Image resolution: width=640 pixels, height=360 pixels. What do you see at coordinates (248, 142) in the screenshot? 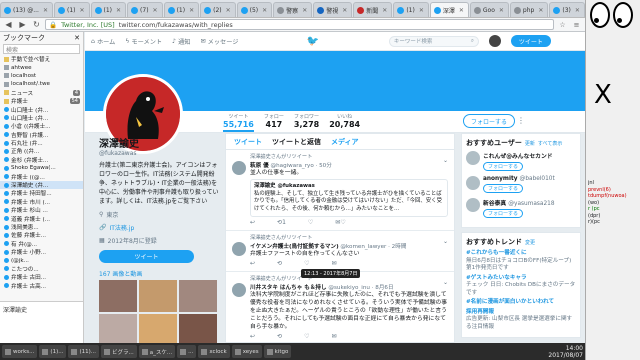
I see `timeline-tab: ツイート` at bounding box center [248, 142].